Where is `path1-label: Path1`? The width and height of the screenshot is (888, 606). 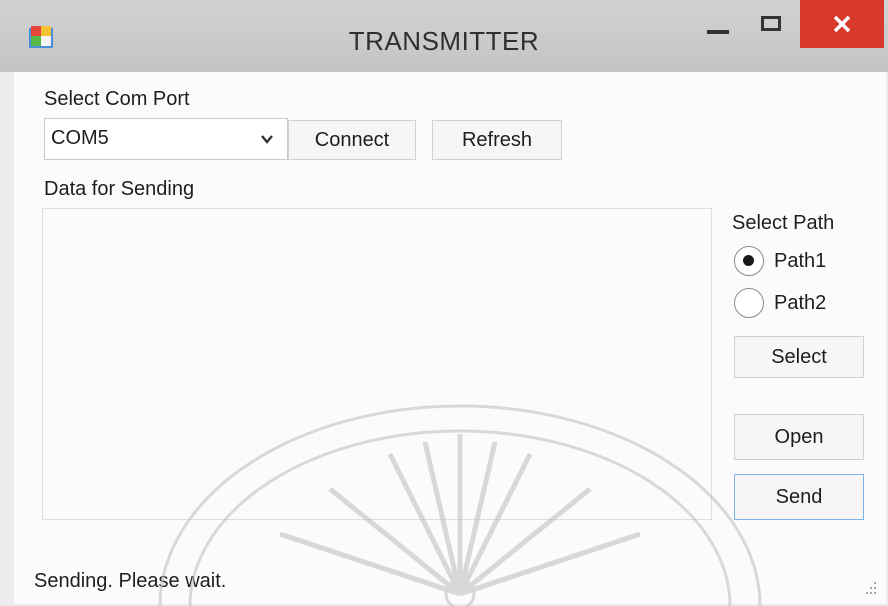 path1-label: Path1 is located at coordinates (800, 261).